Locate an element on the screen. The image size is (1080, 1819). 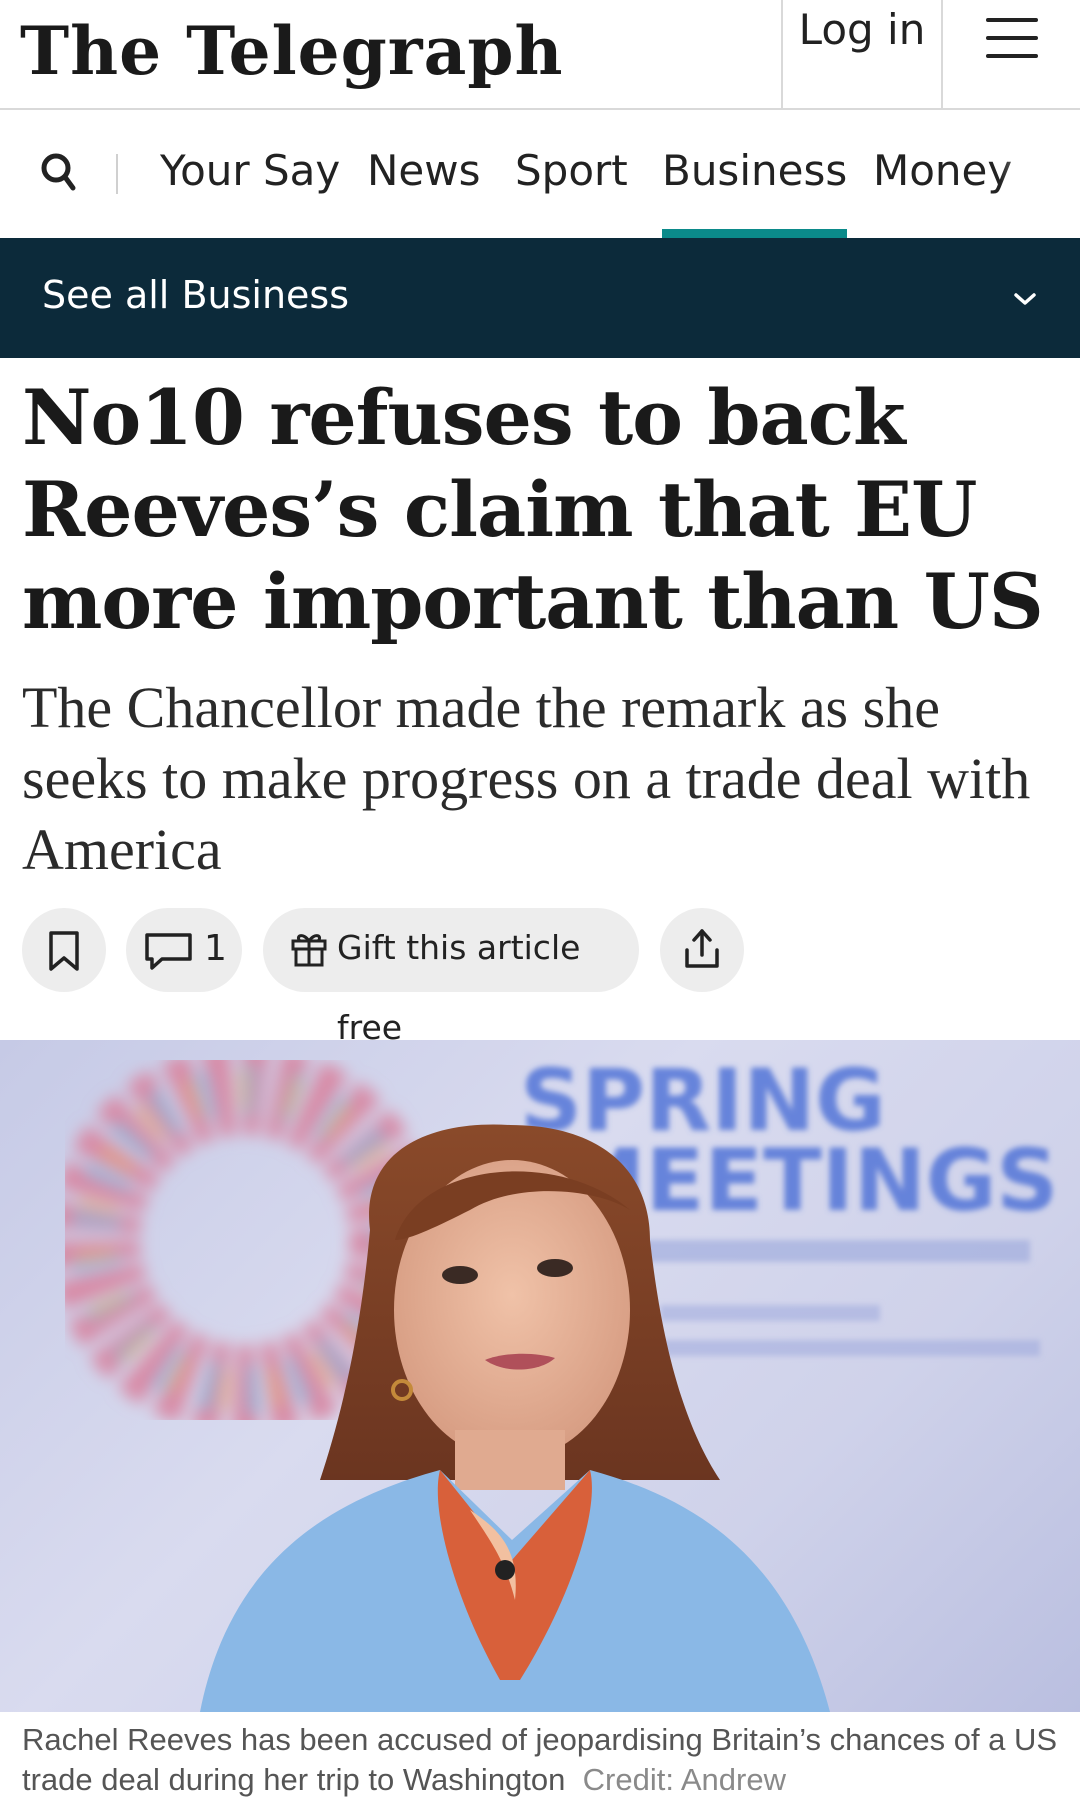
bookmark-icon is located at coordinates (64, 951).